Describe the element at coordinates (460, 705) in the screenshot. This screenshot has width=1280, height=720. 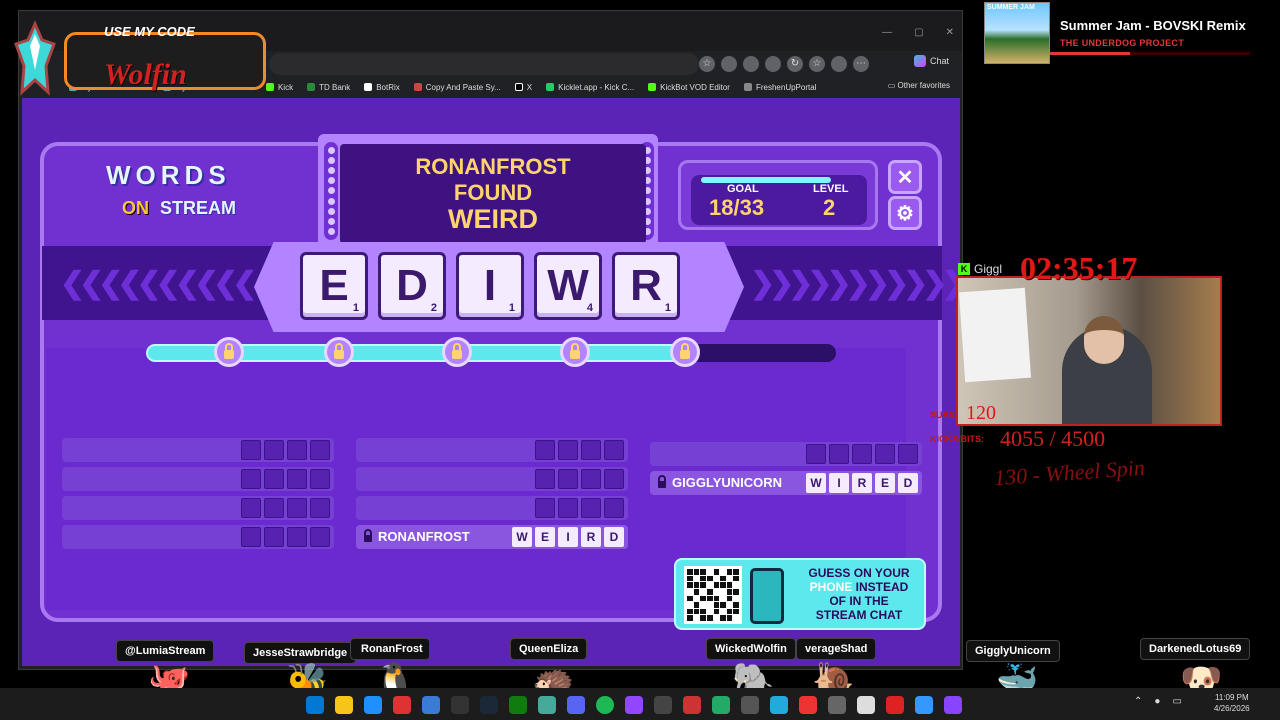
I see `epic-icon` at that location.